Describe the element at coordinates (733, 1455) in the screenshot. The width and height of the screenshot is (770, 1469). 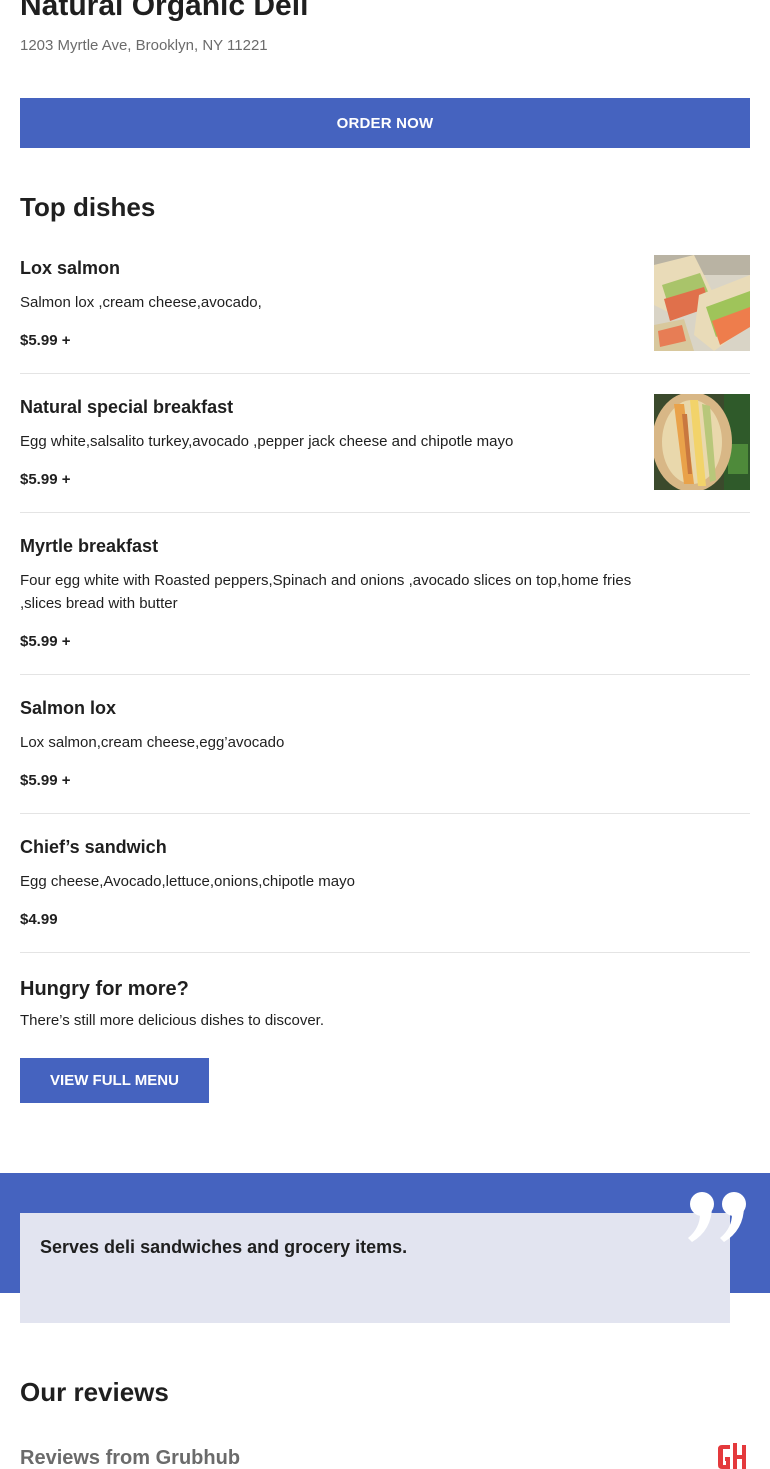
I see `grubhub-logo-icon` at that location.